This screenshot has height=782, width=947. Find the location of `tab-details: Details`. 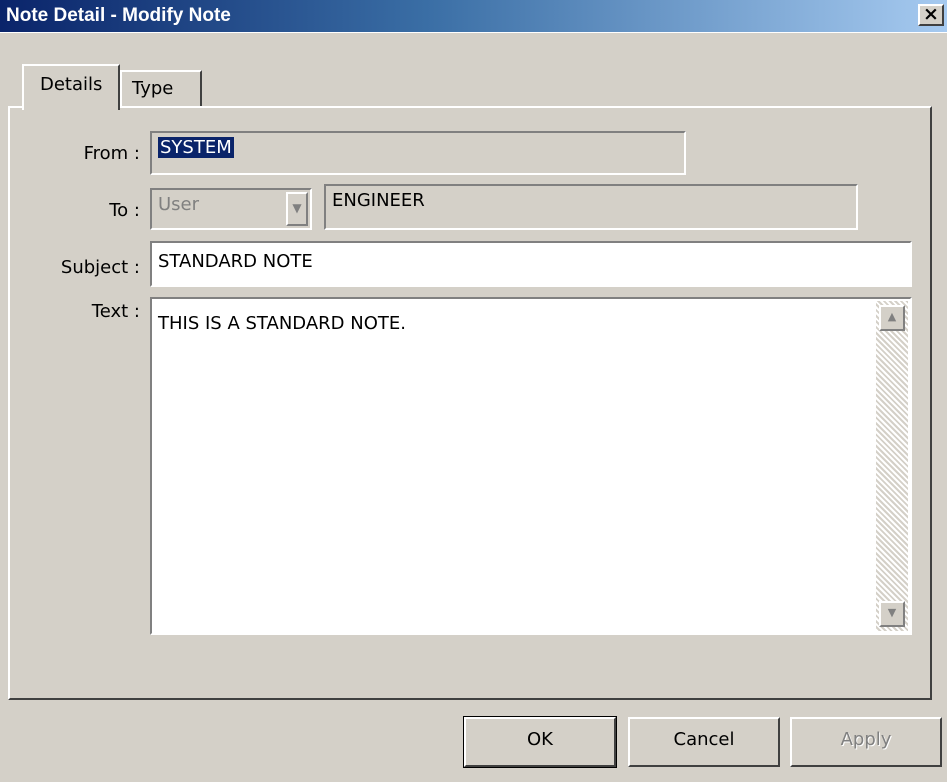

tab-details: Details is located at coordinates (71, 87).